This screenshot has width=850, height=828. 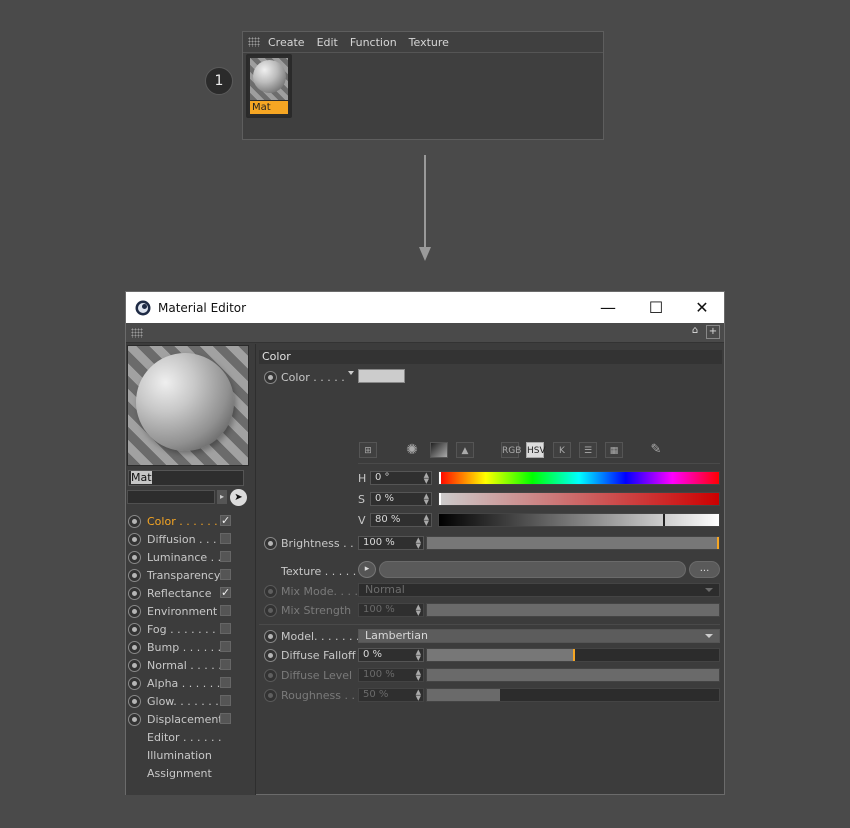 I want to click on kelvin-mode-icon: K, so click(x=562, y=450).